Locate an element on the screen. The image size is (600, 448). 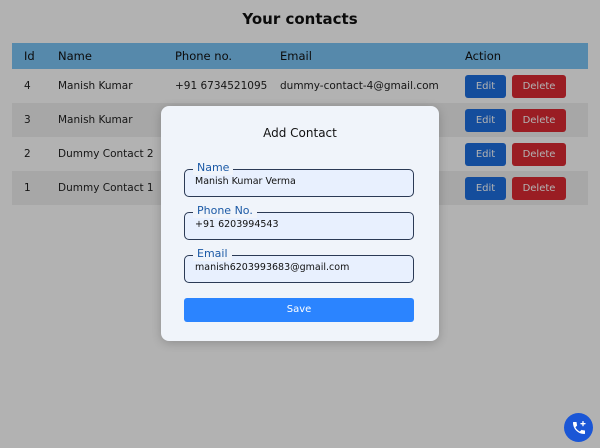
name-input is located at coordinates (300, 181).